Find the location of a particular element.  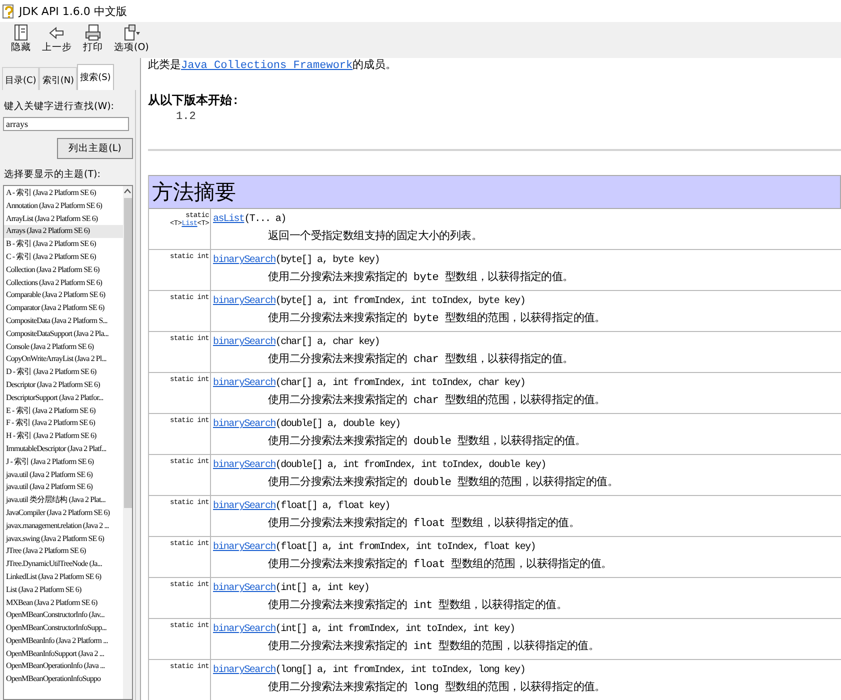

topic-item: List (Java 2 Platform SE 6) is located at coordinates (63, 590).